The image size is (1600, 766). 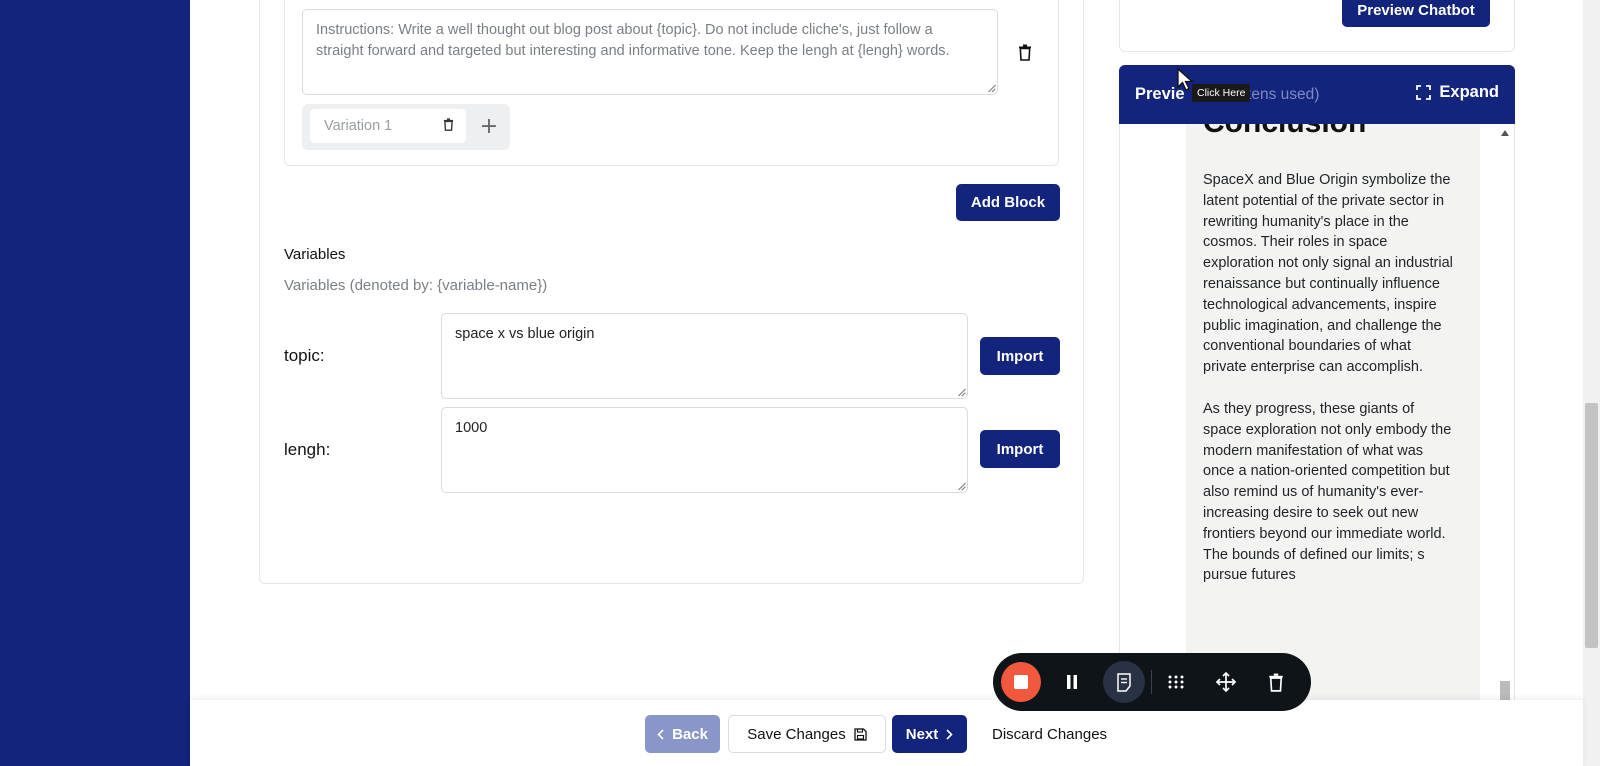 I want to click on variation-tab: Variation 1, so click(x=388, y=126).